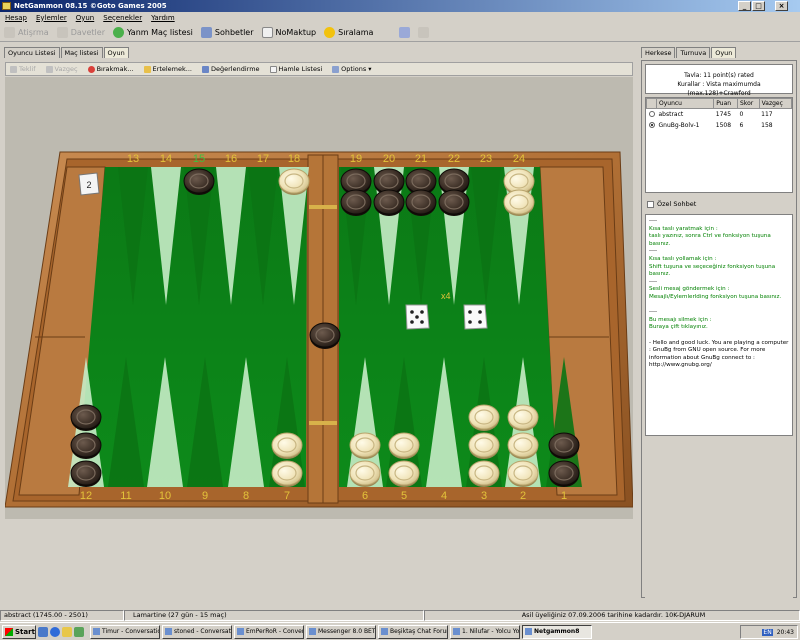 The height and width of the screenshot is (640, 800). What do you see at coordinates (723, 125) in the screenshot?
I see `player-rating: 1508` at bounding box center [723, 125].